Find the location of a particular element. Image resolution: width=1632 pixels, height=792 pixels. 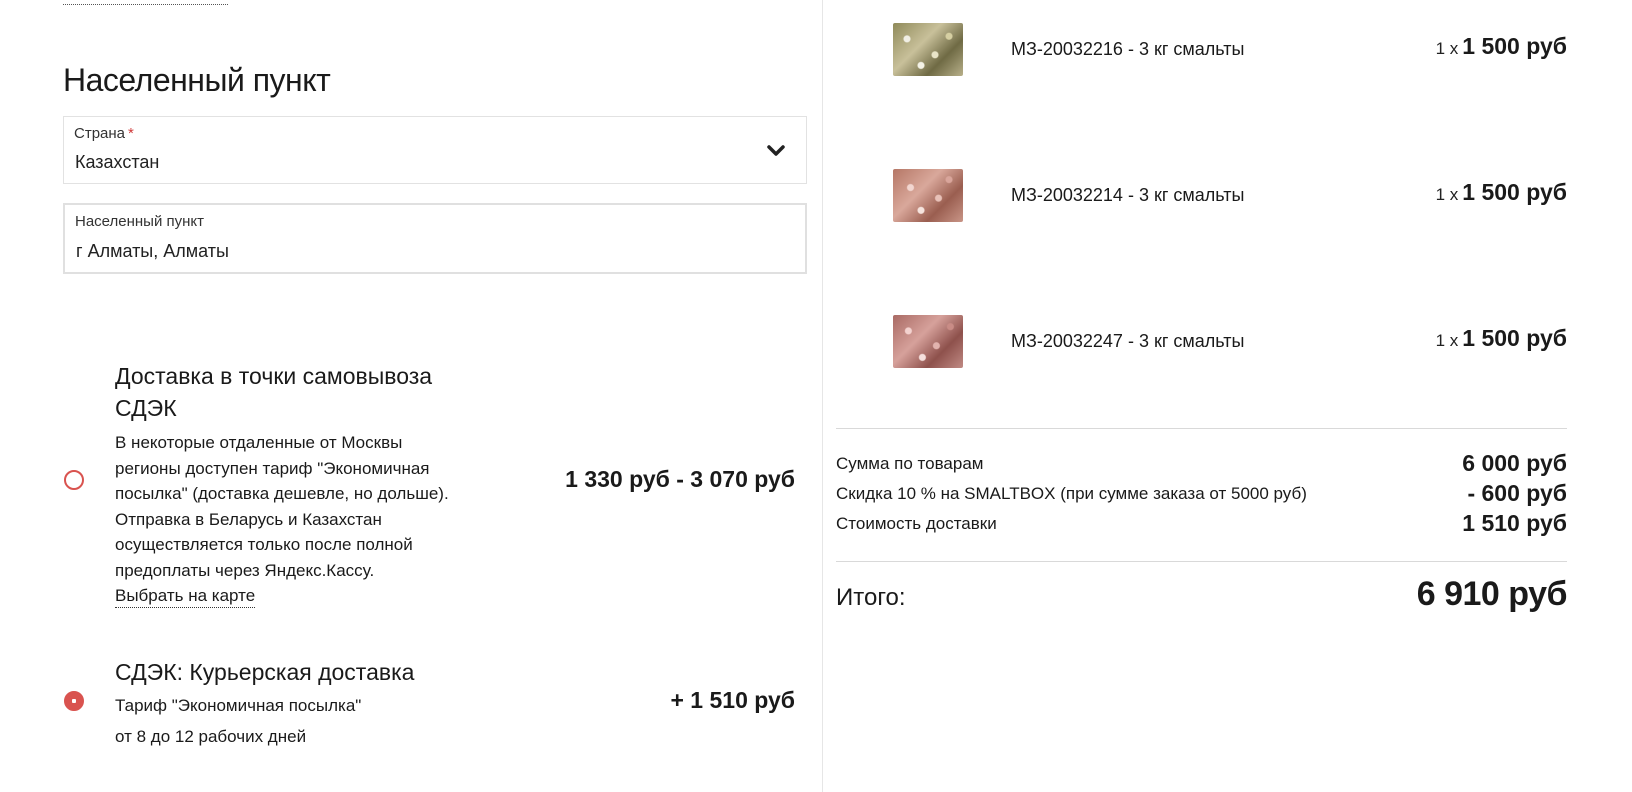

cart-item-name: МЗ-20032214 - 3 кг смальты is located at coordinates (1127, 195).